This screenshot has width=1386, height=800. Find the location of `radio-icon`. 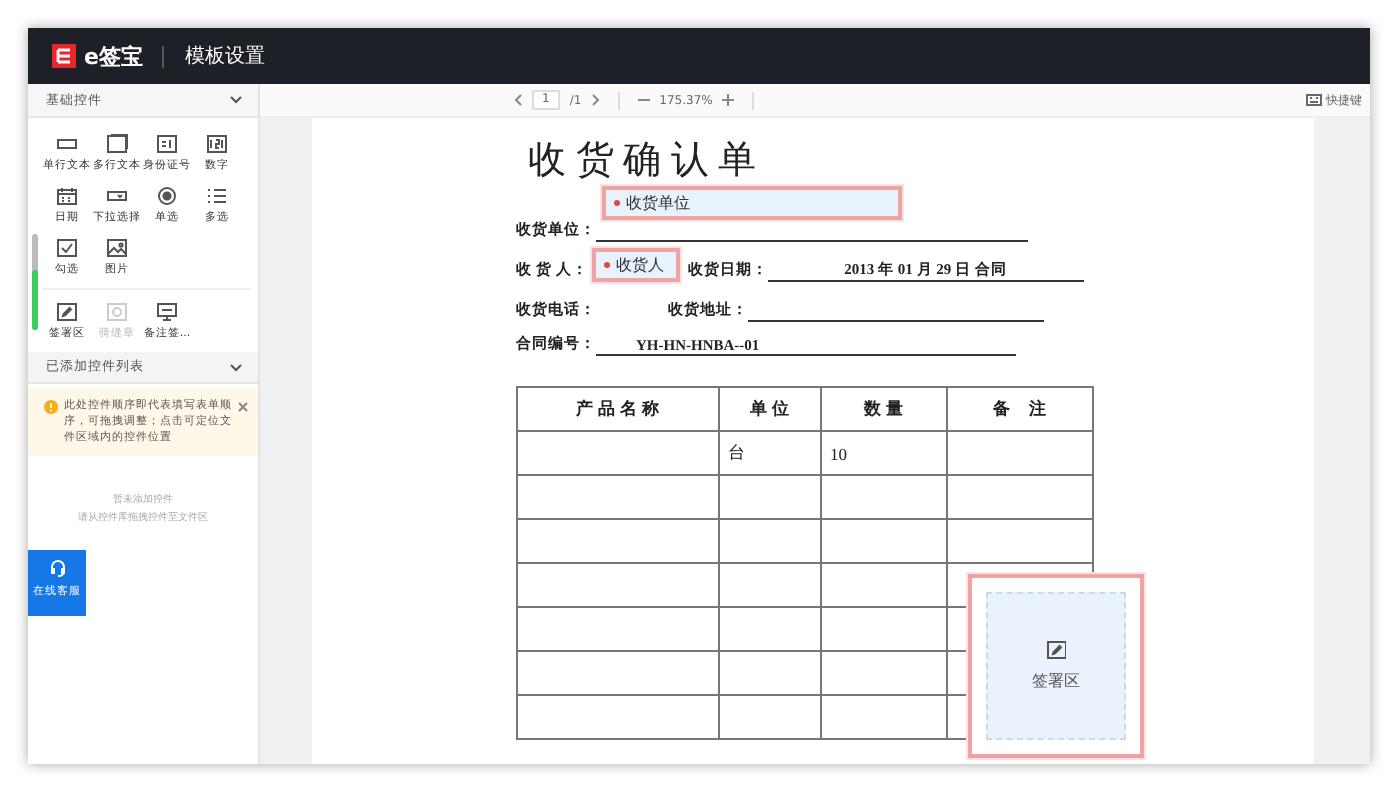

radio-icon is located at coordinates (167, 196).